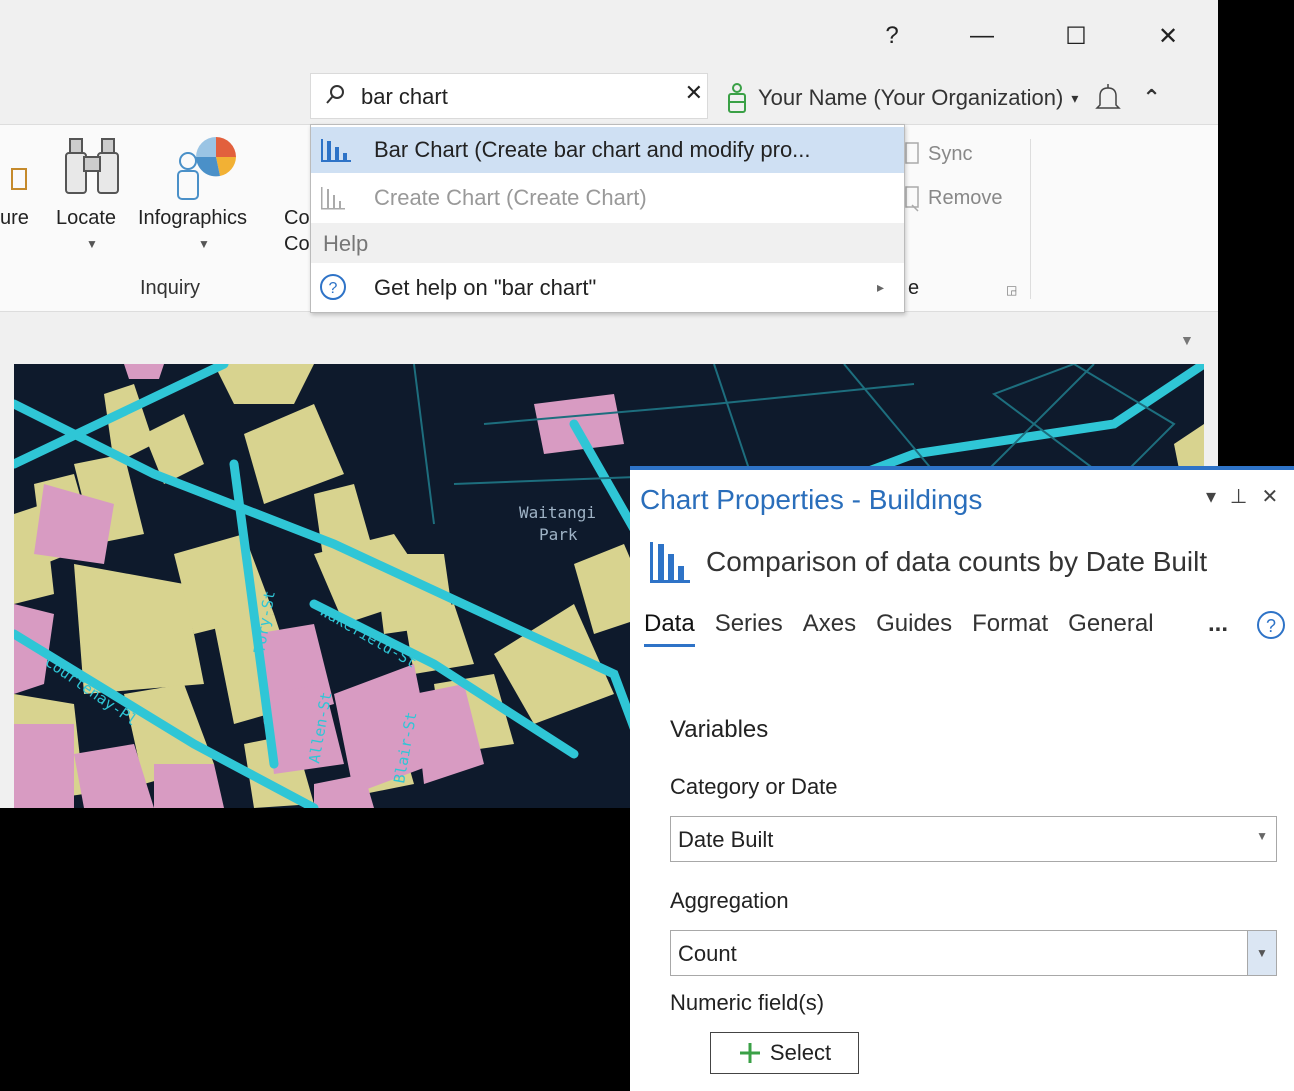 The height and width of the screenshot is (1091, 1294). I want to click on pin-icon: ⊥, so click(1238, 496).